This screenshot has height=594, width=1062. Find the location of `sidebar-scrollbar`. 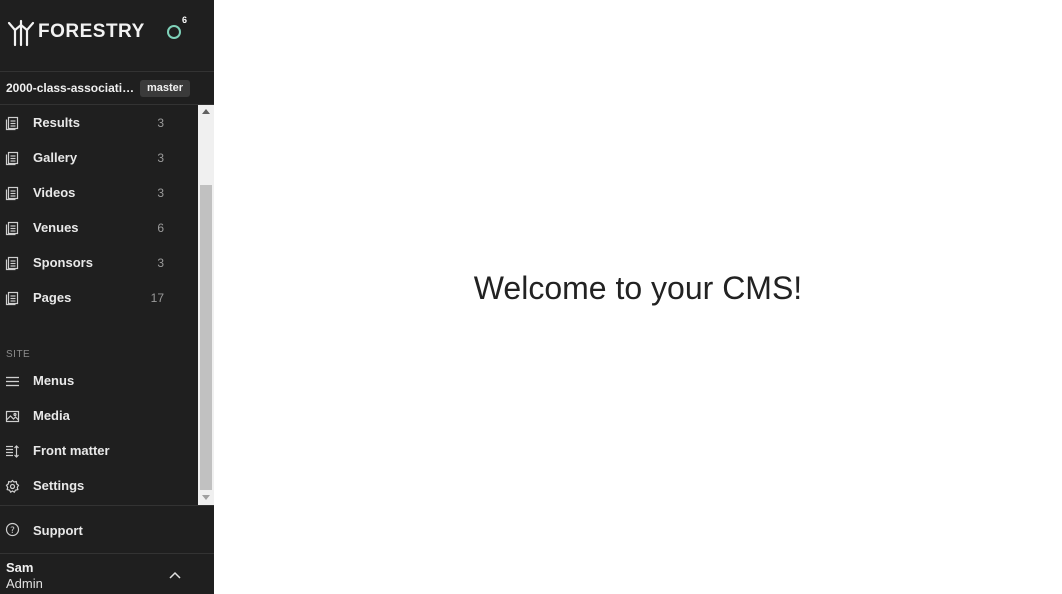

sidebar-scrollbar is located at coordinates (206, 305).